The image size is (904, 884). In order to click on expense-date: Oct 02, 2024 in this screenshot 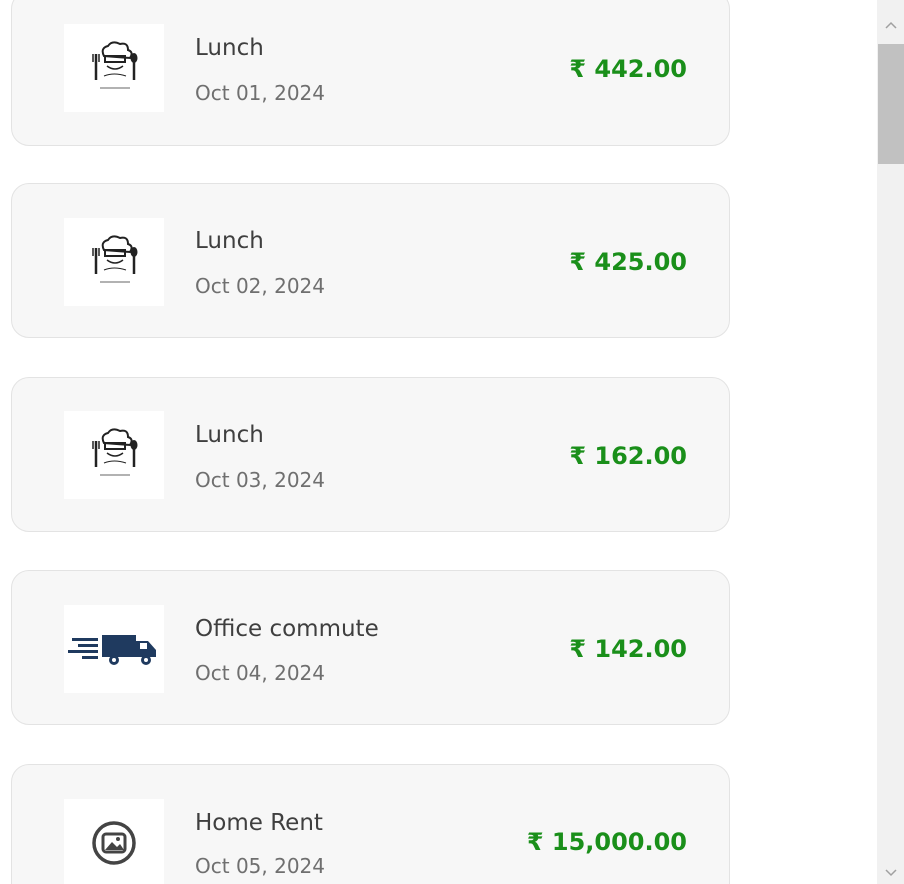, I will do `click(260, 286)`.